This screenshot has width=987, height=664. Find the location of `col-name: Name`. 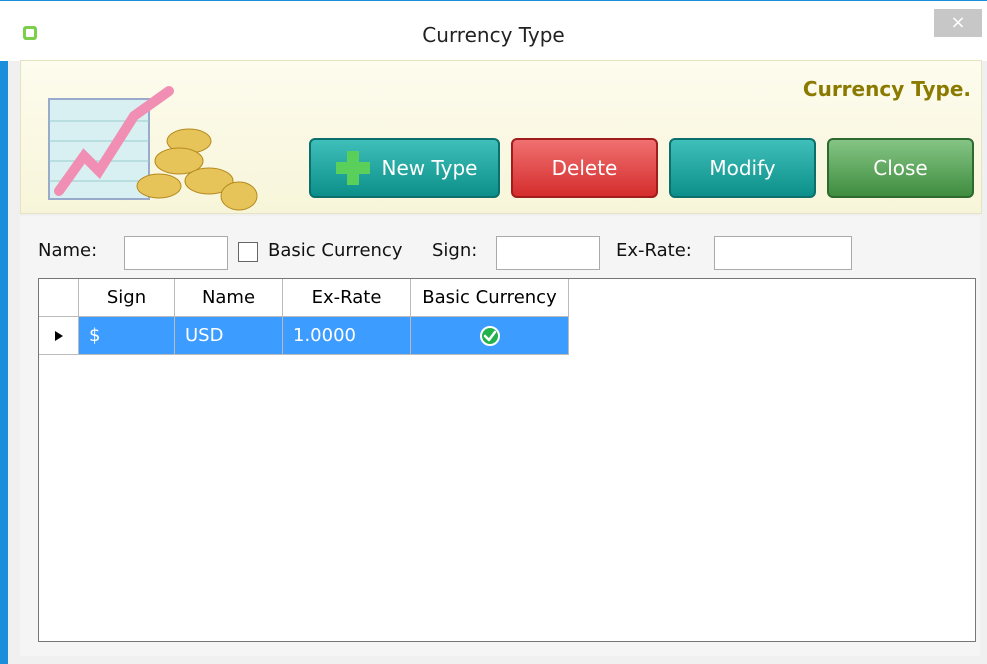

col-name: Name is located at coordinates (229, 298).